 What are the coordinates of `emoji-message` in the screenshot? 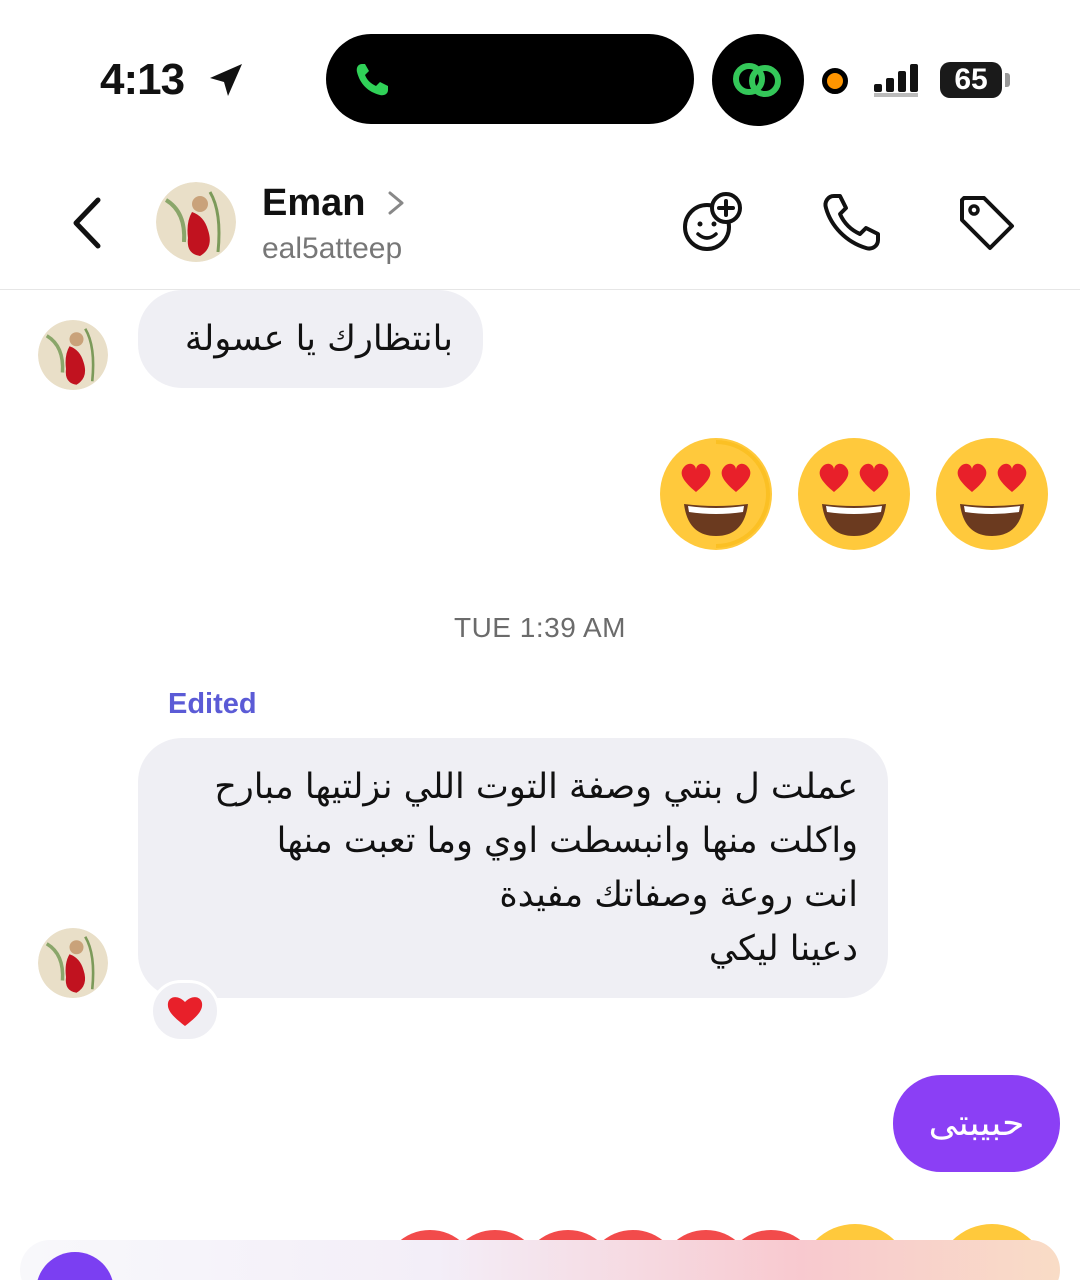 It's located at (854, 494).